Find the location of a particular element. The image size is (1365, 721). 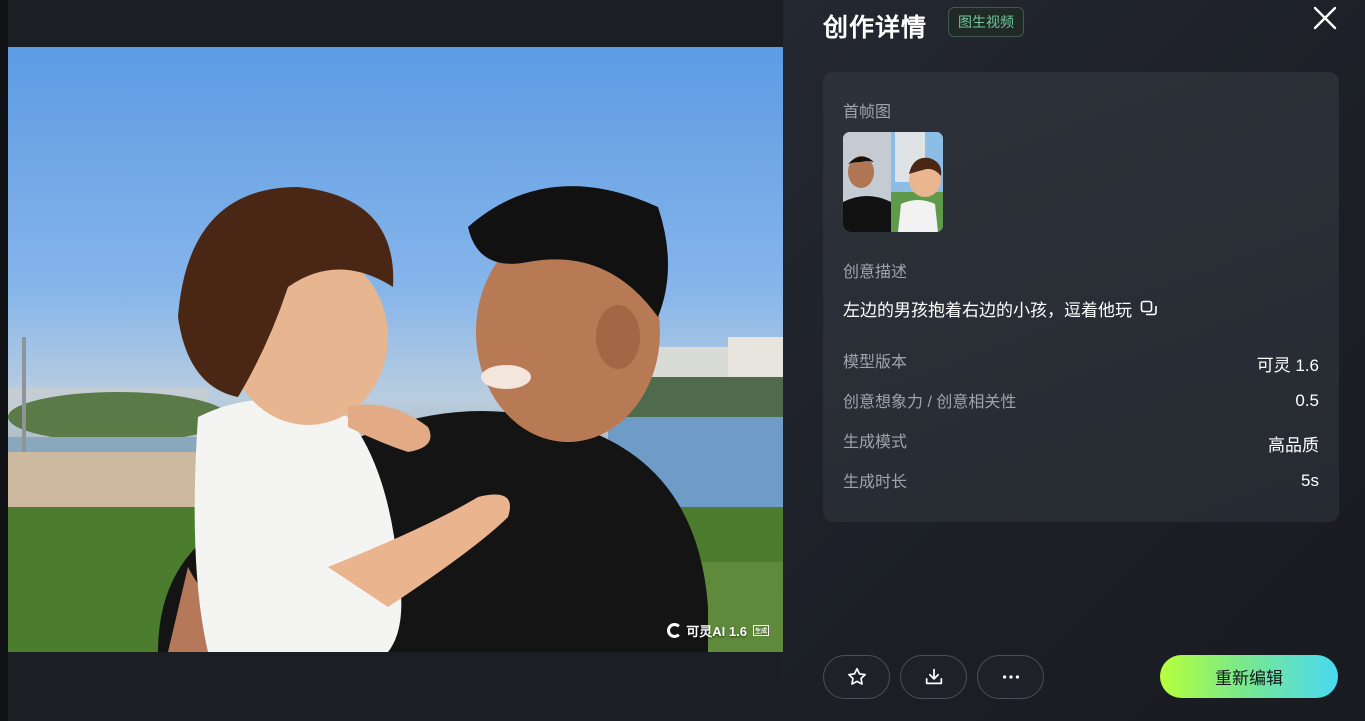

watermark-tag: 生成 is located at coordinates (760, 630).